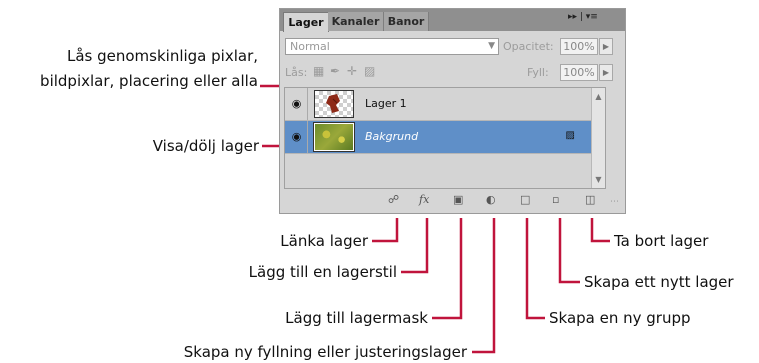  I want to click on opacity-label: Opacitet:, so click(528, 46).